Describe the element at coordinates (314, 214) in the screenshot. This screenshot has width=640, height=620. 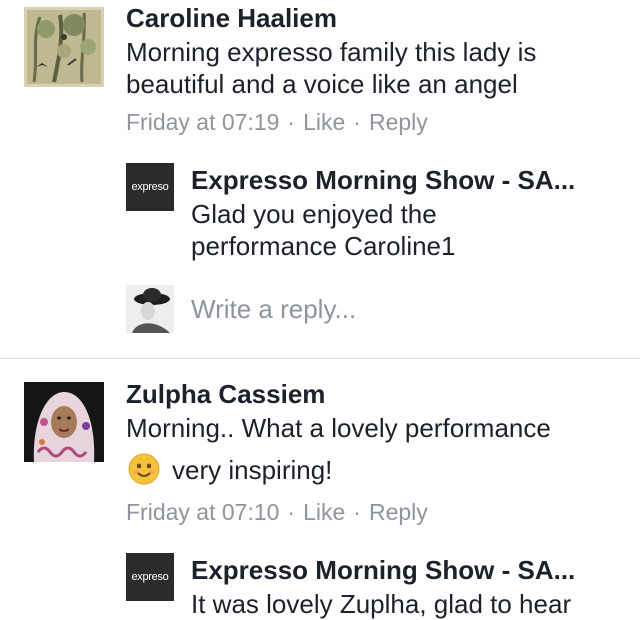
I see `reply-text-line: Glad you enjoyed the` at that location.